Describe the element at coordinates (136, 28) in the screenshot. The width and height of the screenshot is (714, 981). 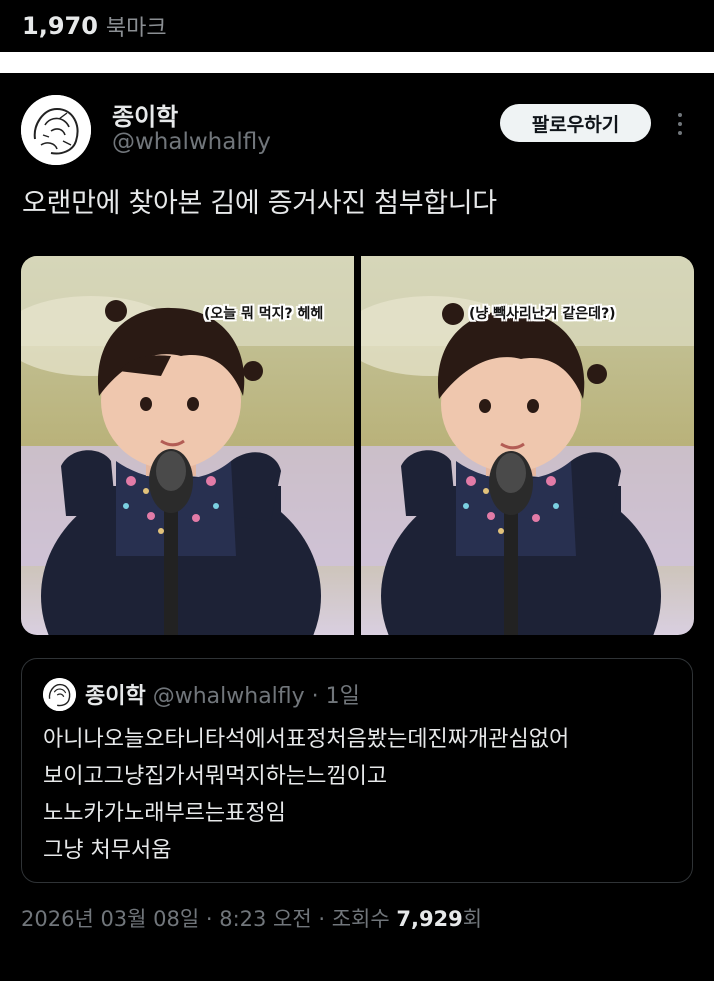
I see `bookmark-label: 북마크` at that location.